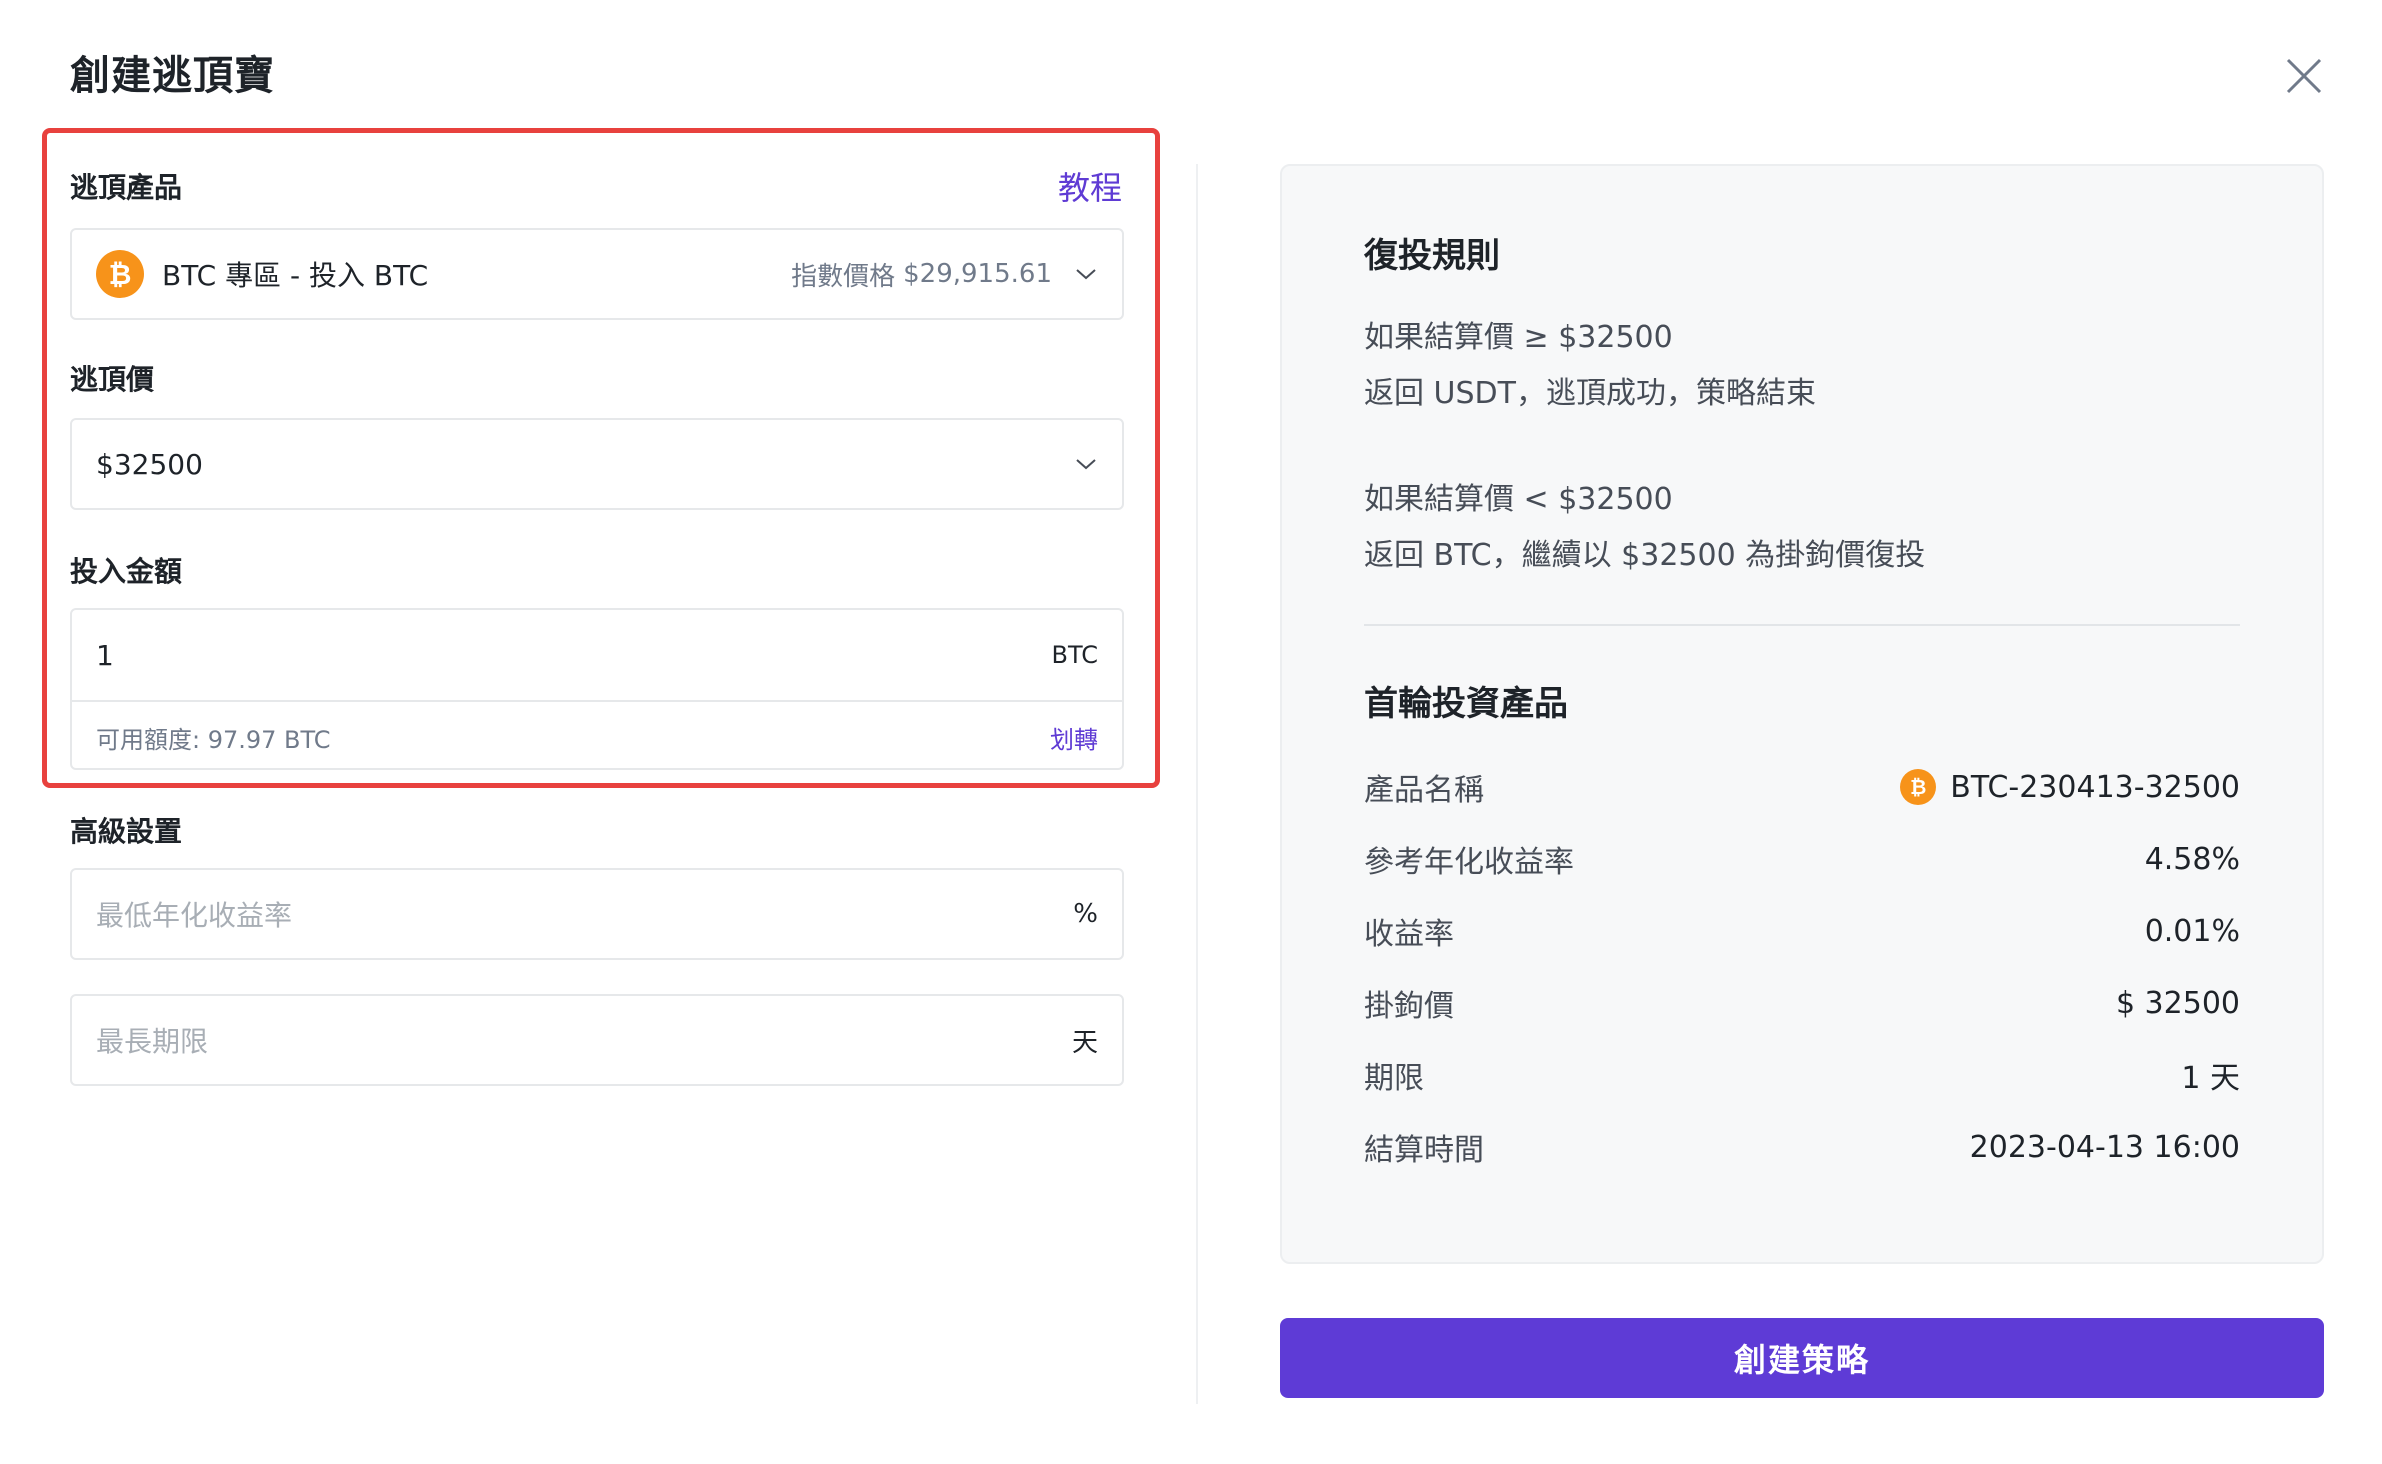  I want to click on detail-row-settlement-time: 結算時間 2023-04-13 16:00, so click(1802, 1147).